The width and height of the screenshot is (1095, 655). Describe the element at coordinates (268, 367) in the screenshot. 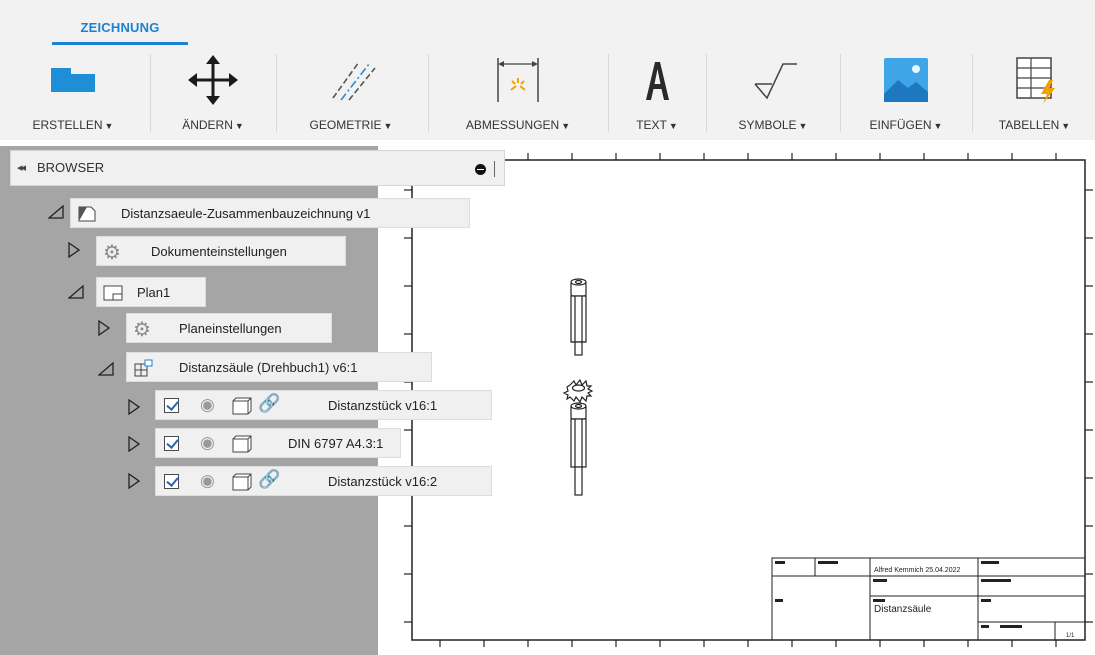

I see `tree-node-label: Distanzsäule (Drehbuch1) v6:1` at that location.